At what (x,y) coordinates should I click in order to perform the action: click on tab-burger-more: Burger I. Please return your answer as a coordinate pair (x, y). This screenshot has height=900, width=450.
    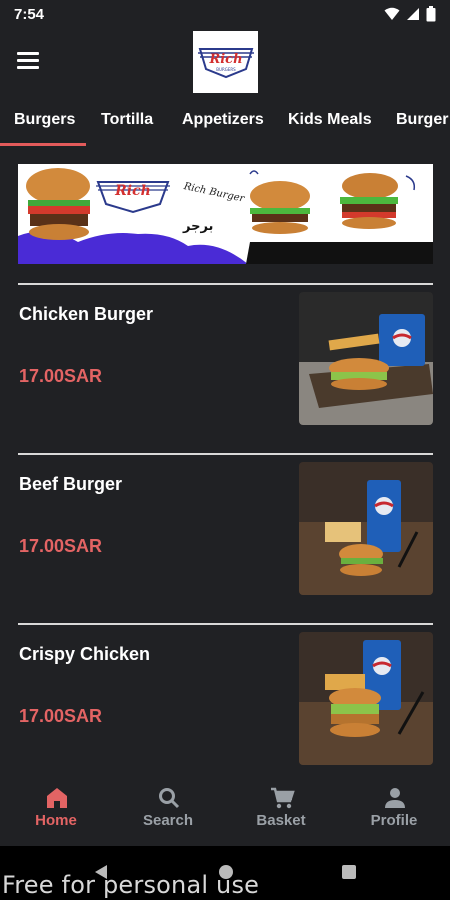
    Looking at the image, I should click on (423, 123).